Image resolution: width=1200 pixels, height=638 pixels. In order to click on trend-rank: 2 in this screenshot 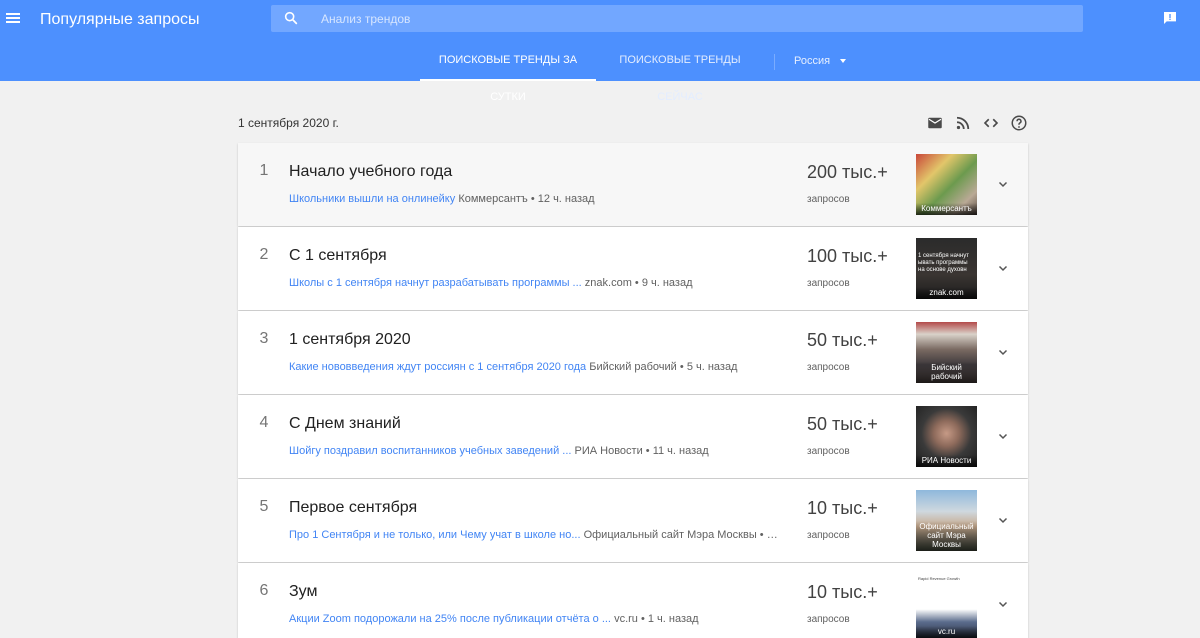, I will do `click(264, 254)`.